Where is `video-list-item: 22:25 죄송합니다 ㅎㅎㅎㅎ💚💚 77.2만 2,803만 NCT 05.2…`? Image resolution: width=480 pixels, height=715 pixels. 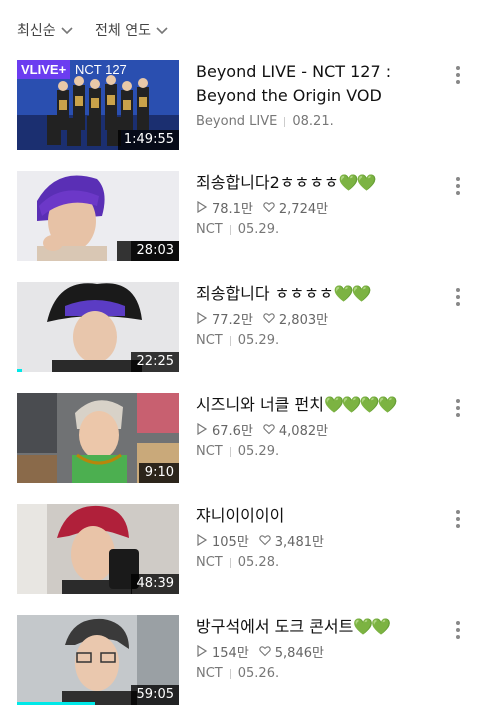 video-list-item: 22:25 죄송합니다 ㅎㅎㅎㅎ💚💚 77.2만 2,803만 NCT 05.2… is located at coordinates (240, 330).